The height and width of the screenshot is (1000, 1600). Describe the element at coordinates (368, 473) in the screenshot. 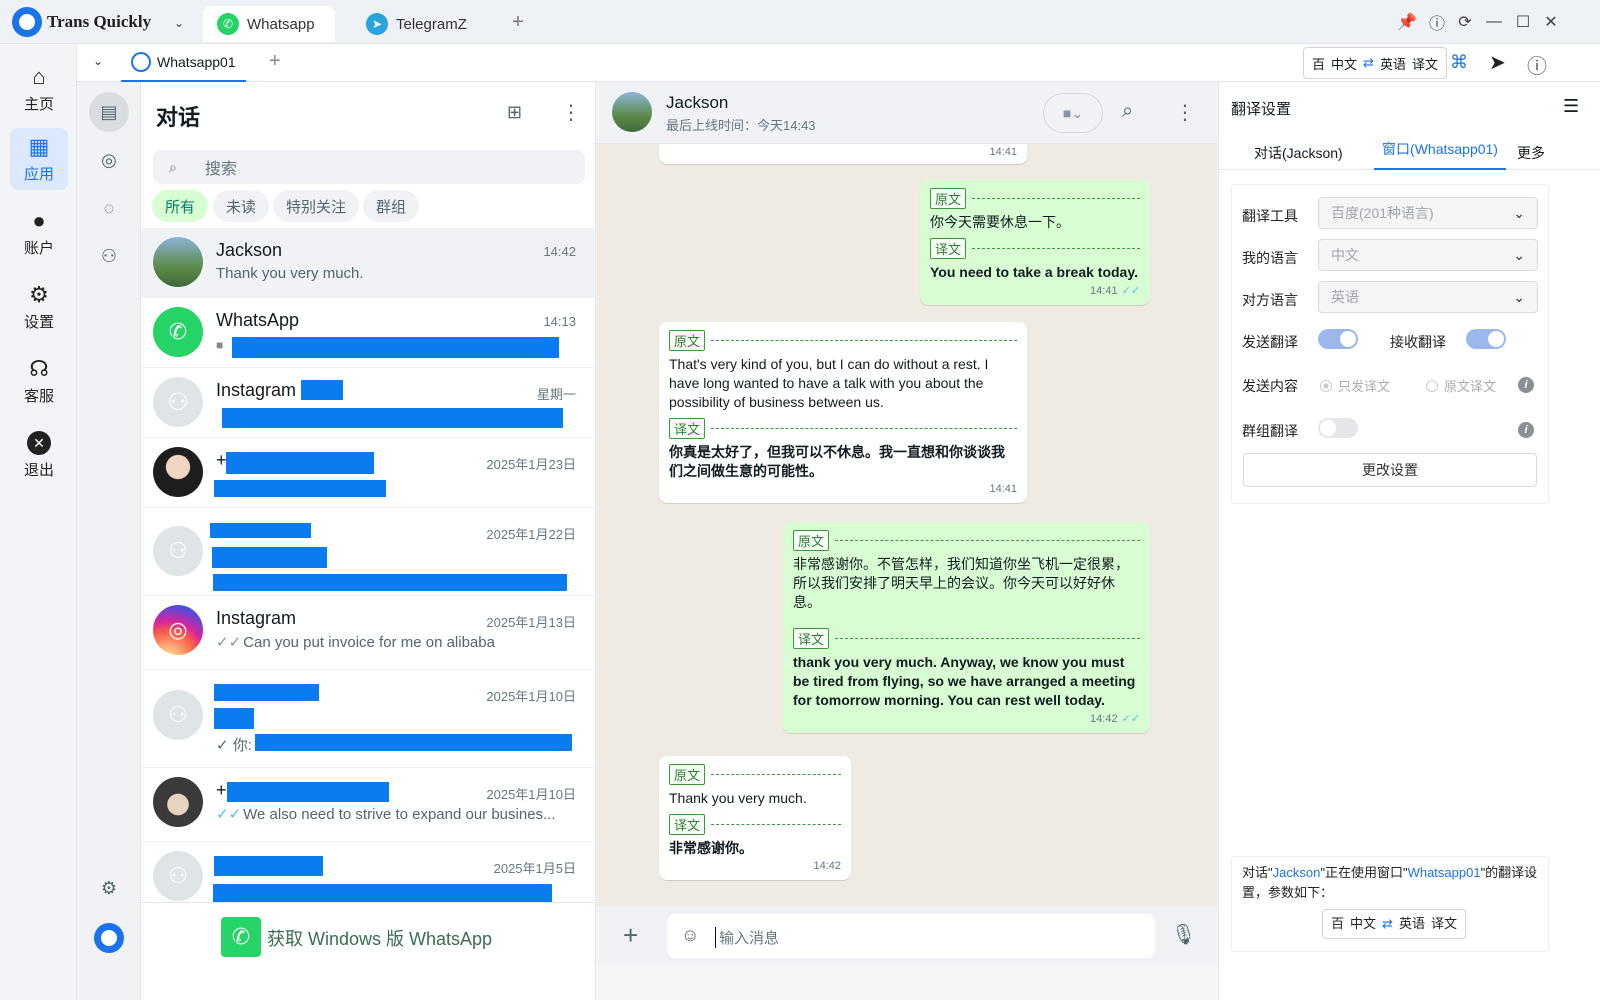

I see `chat-row-contact: + 2025年1月23日` at that location.